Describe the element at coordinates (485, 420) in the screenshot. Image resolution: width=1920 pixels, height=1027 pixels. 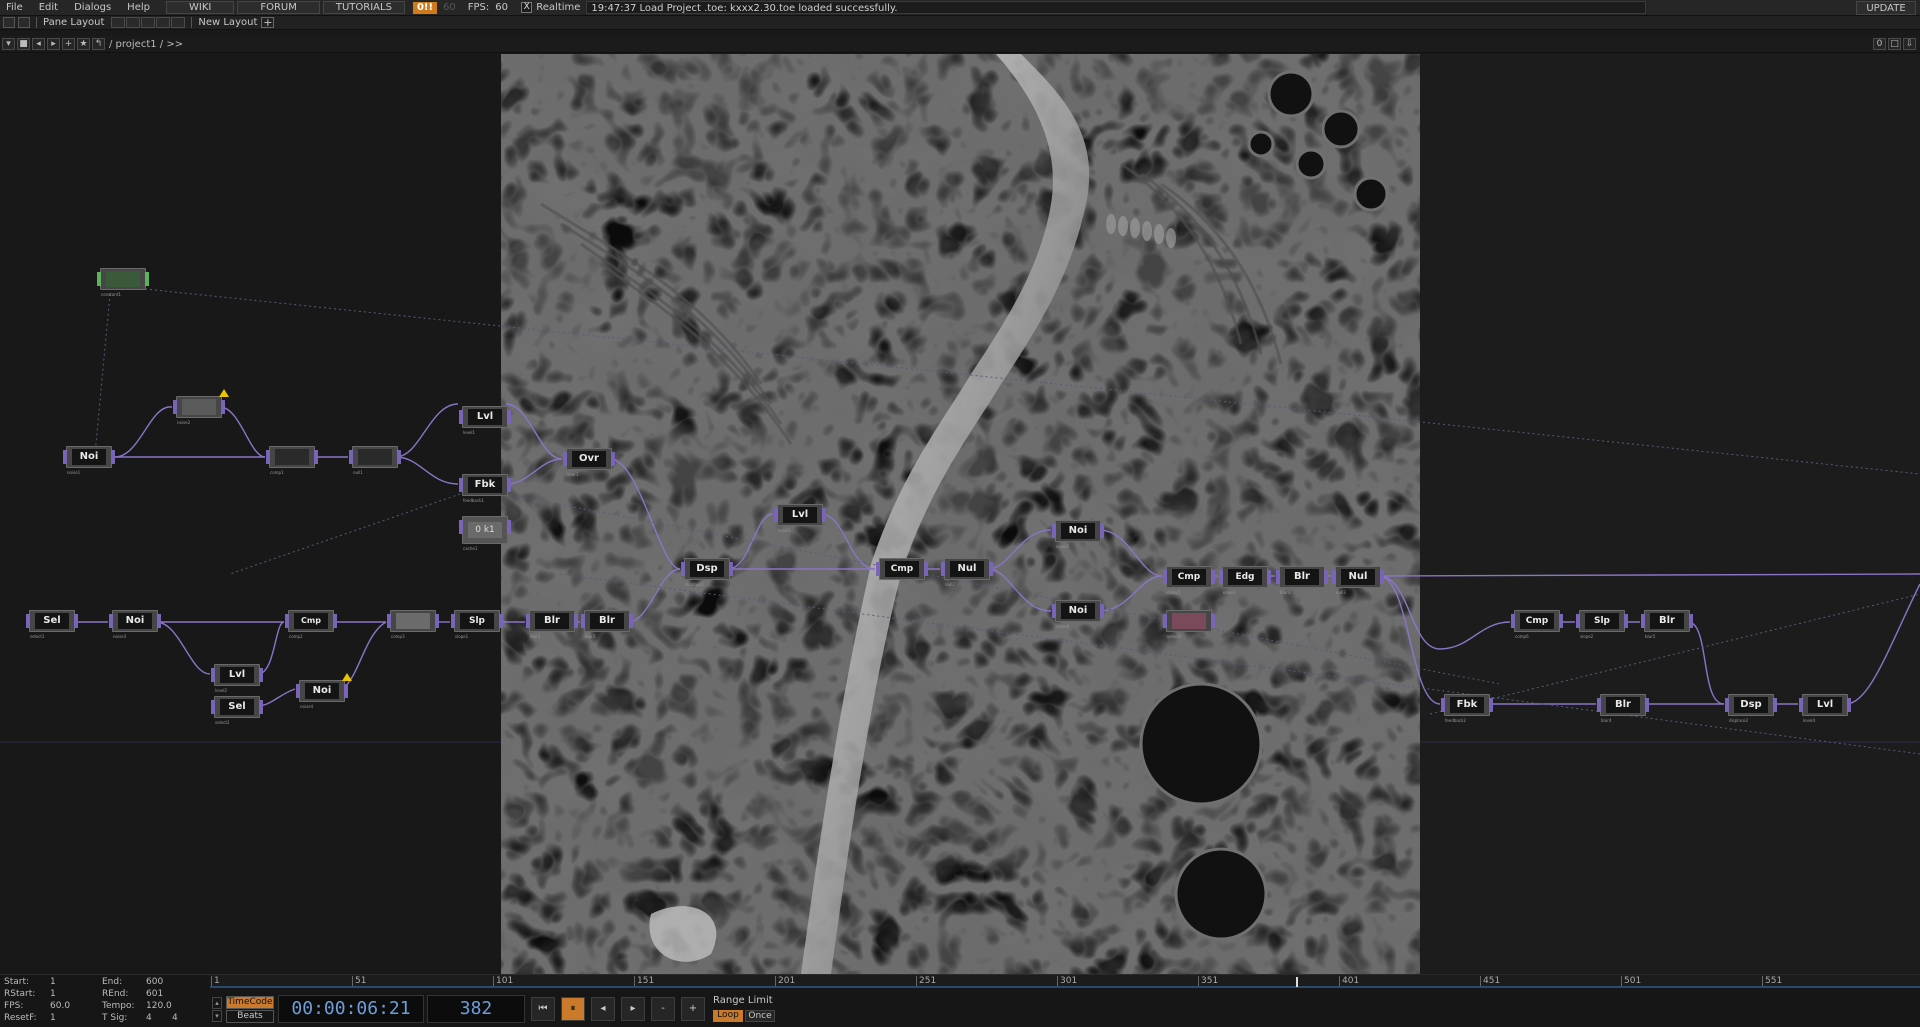
I see `node-level: Lvl level1` at that location.